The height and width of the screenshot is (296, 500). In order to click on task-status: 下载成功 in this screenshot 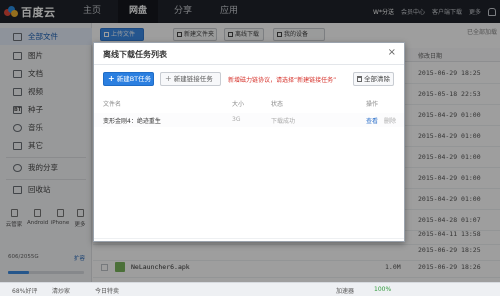, I will do `click(283, 121)`.